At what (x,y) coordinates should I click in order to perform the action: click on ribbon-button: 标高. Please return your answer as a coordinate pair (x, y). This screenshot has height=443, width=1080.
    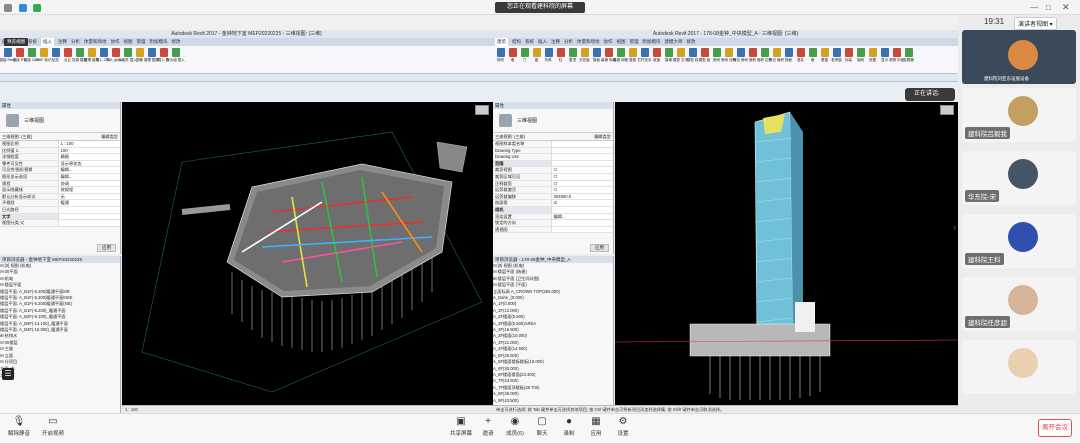
    Looking at the image, I should click on (848, 58).